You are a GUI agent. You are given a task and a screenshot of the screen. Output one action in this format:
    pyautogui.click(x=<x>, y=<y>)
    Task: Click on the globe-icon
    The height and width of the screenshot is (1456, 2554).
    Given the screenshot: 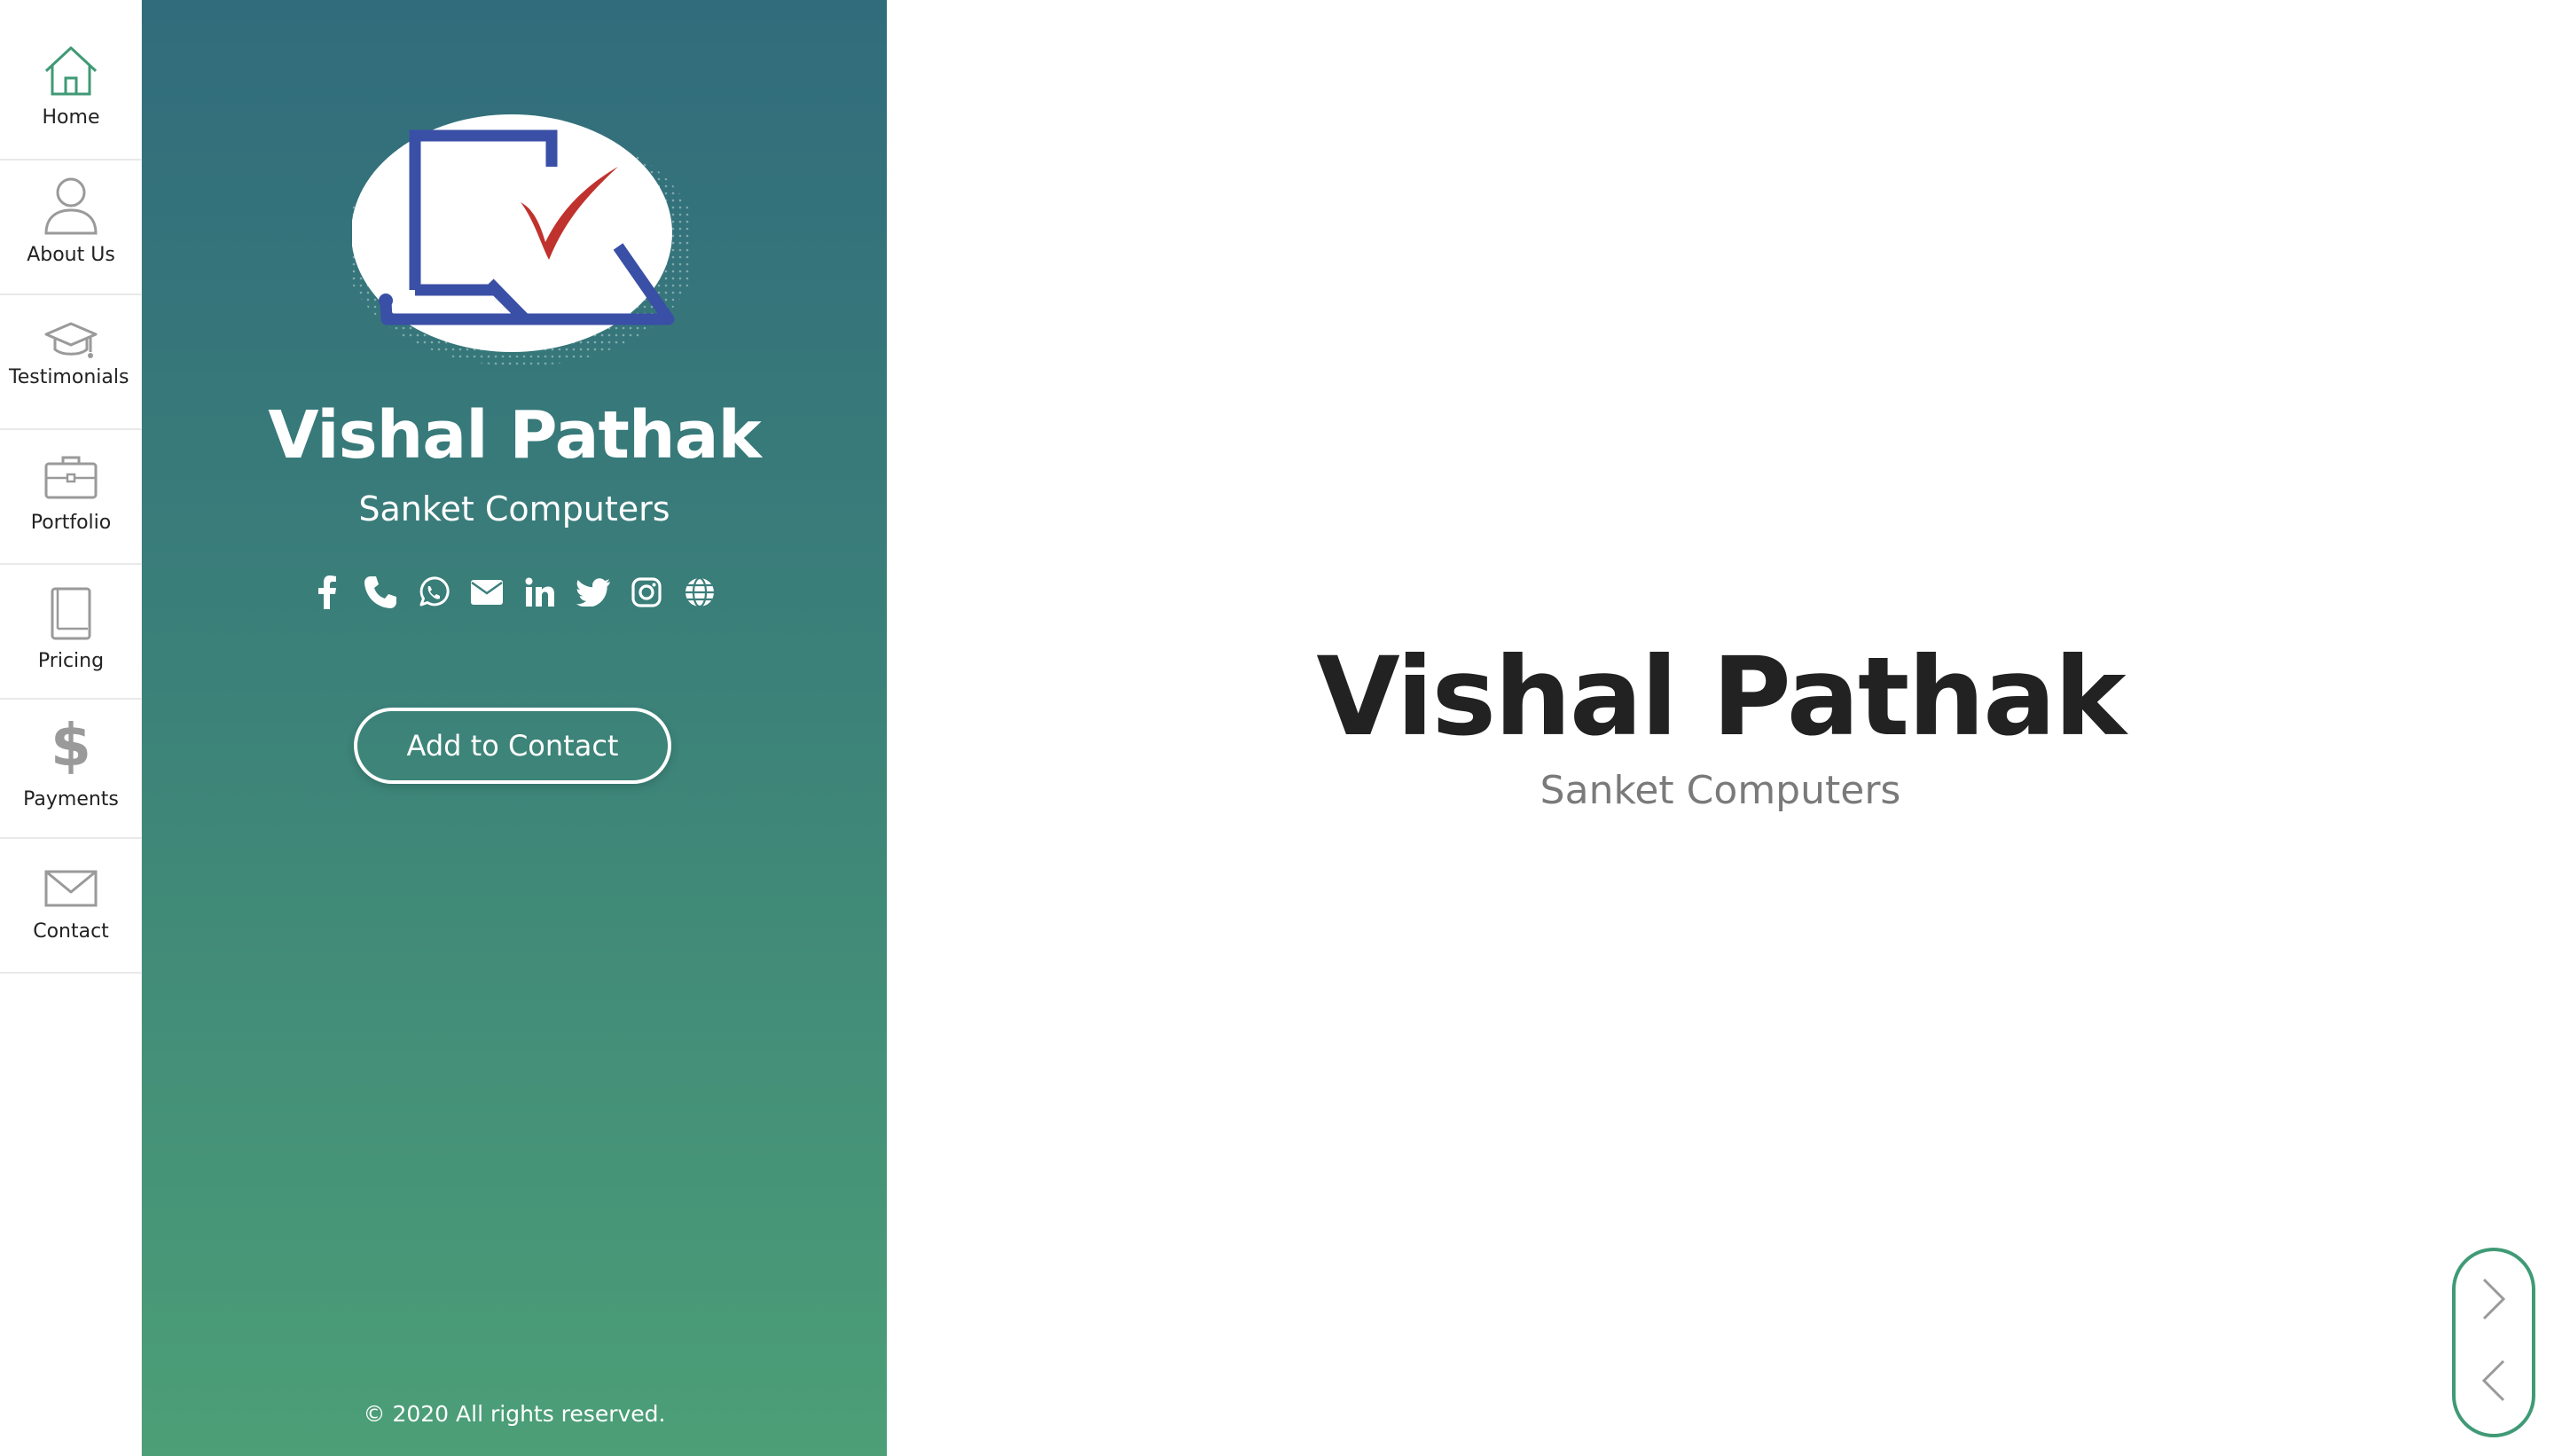 What is the action you would take?
    pyautogui.click(x=699, y=592)
    